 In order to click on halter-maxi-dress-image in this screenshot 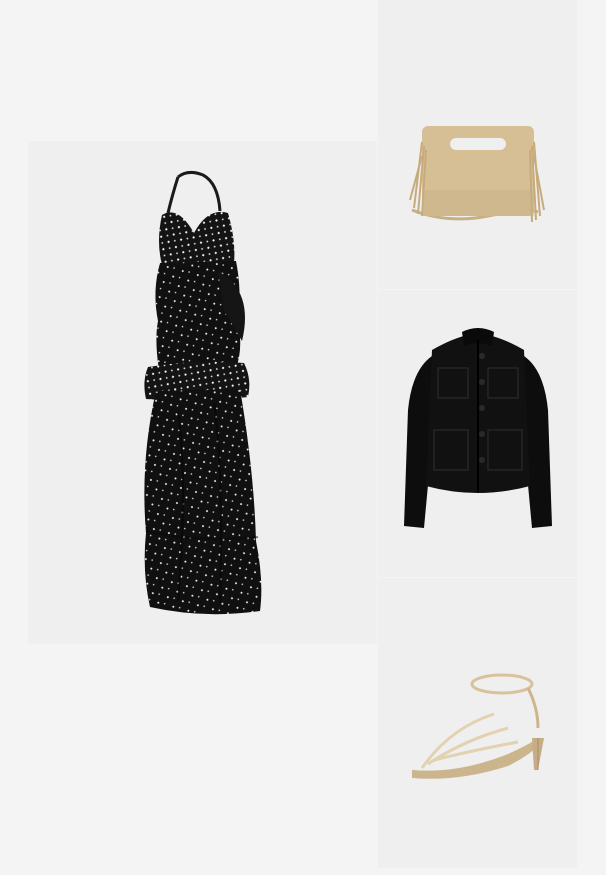, I will do `click(203, 392)`.